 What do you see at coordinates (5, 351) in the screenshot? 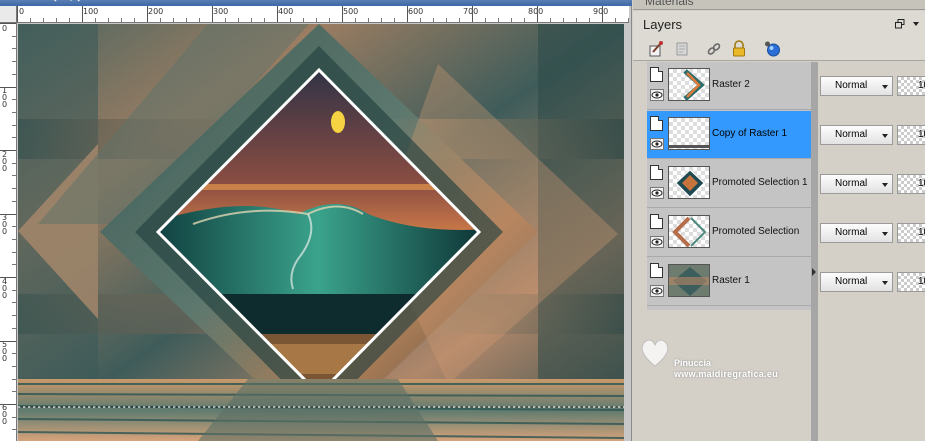
I see `ruler-label: 500` at bounding box center [5, 351].